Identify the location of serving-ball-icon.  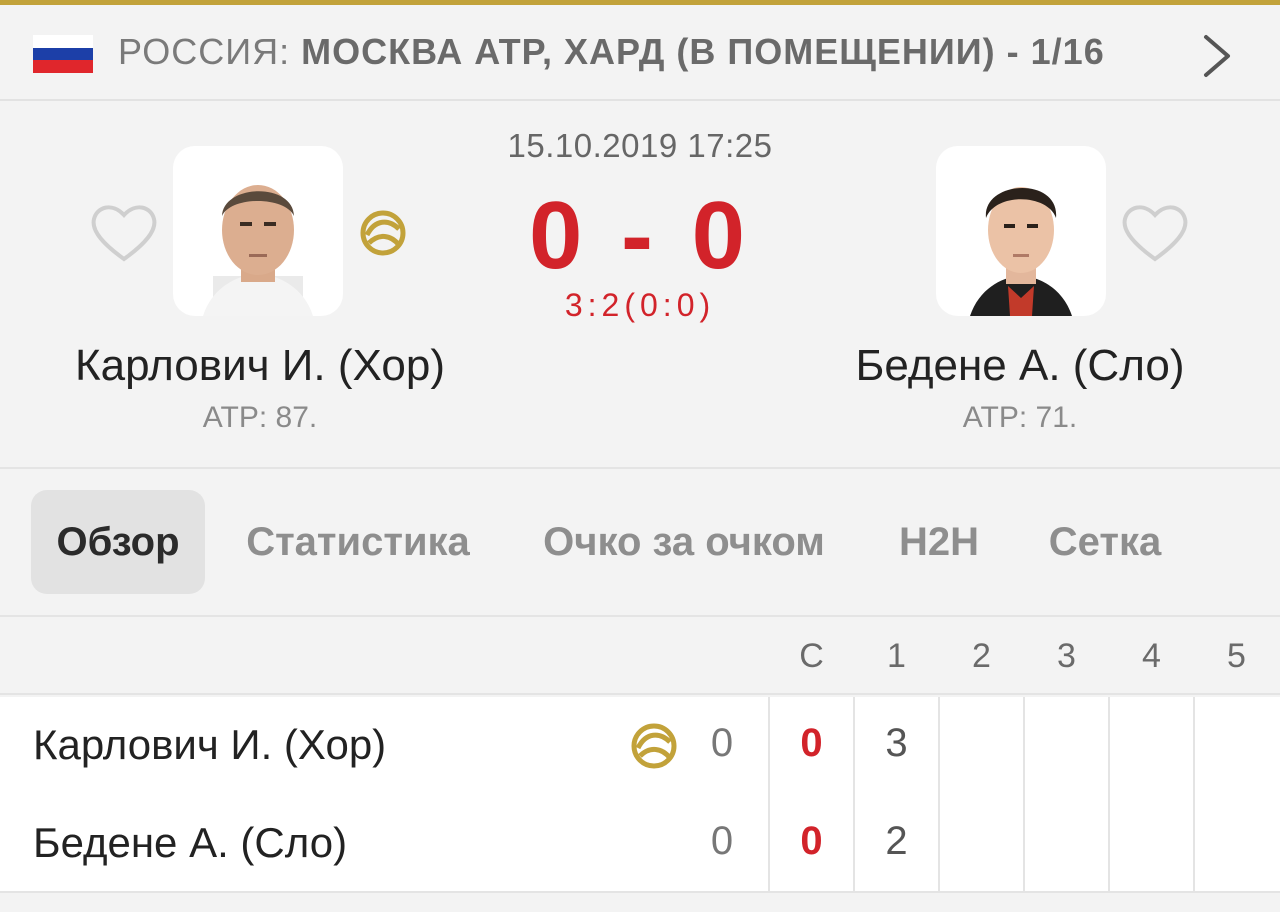
(654, 746).